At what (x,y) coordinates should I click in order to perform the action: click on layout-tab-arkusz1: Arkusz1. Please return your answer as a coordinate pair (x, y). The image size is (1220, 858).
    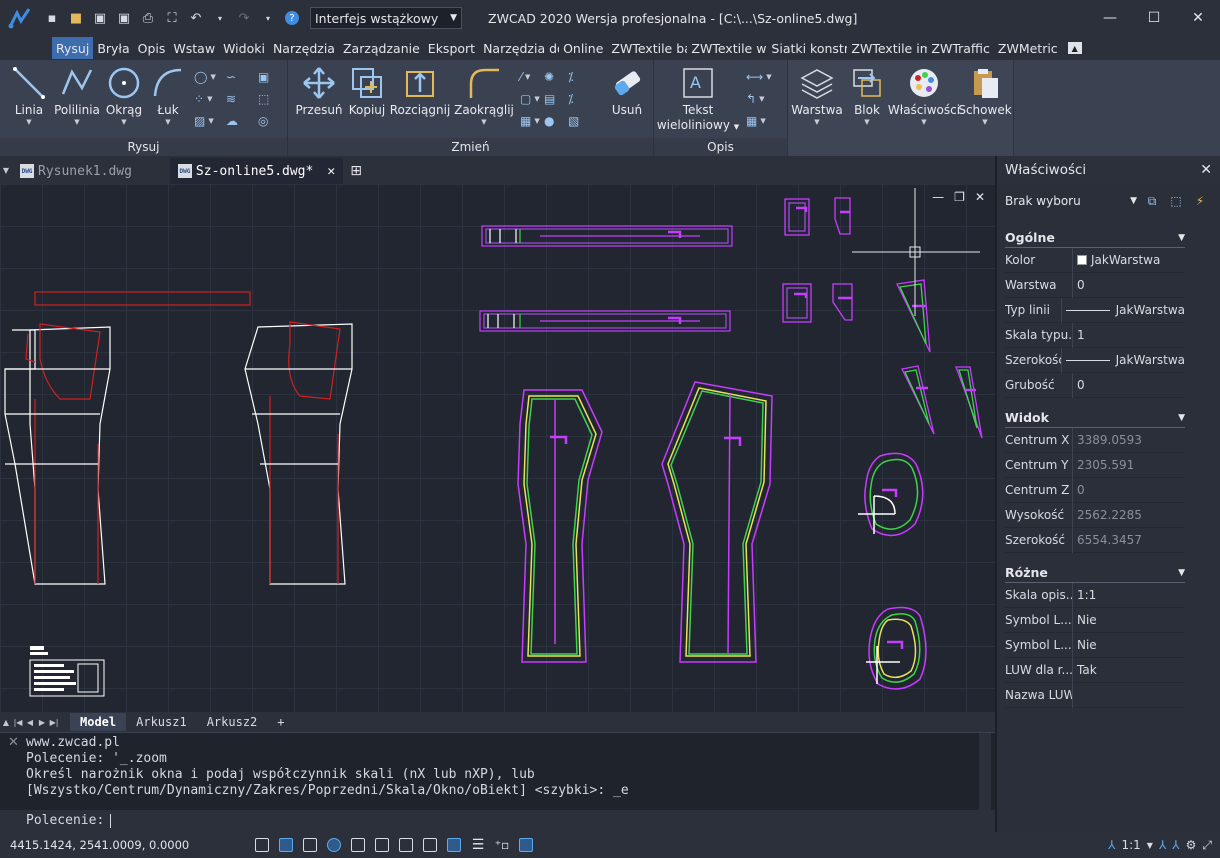
    Looking at the image, I should click on (161, 722).